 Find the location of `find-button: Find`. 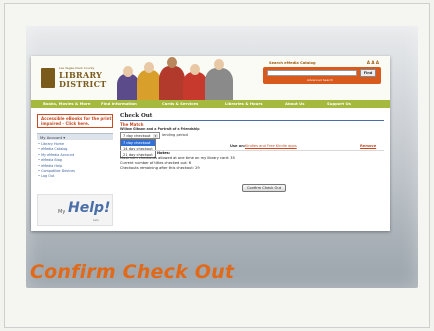

find-button: Find is located at coordinates (368, 73).